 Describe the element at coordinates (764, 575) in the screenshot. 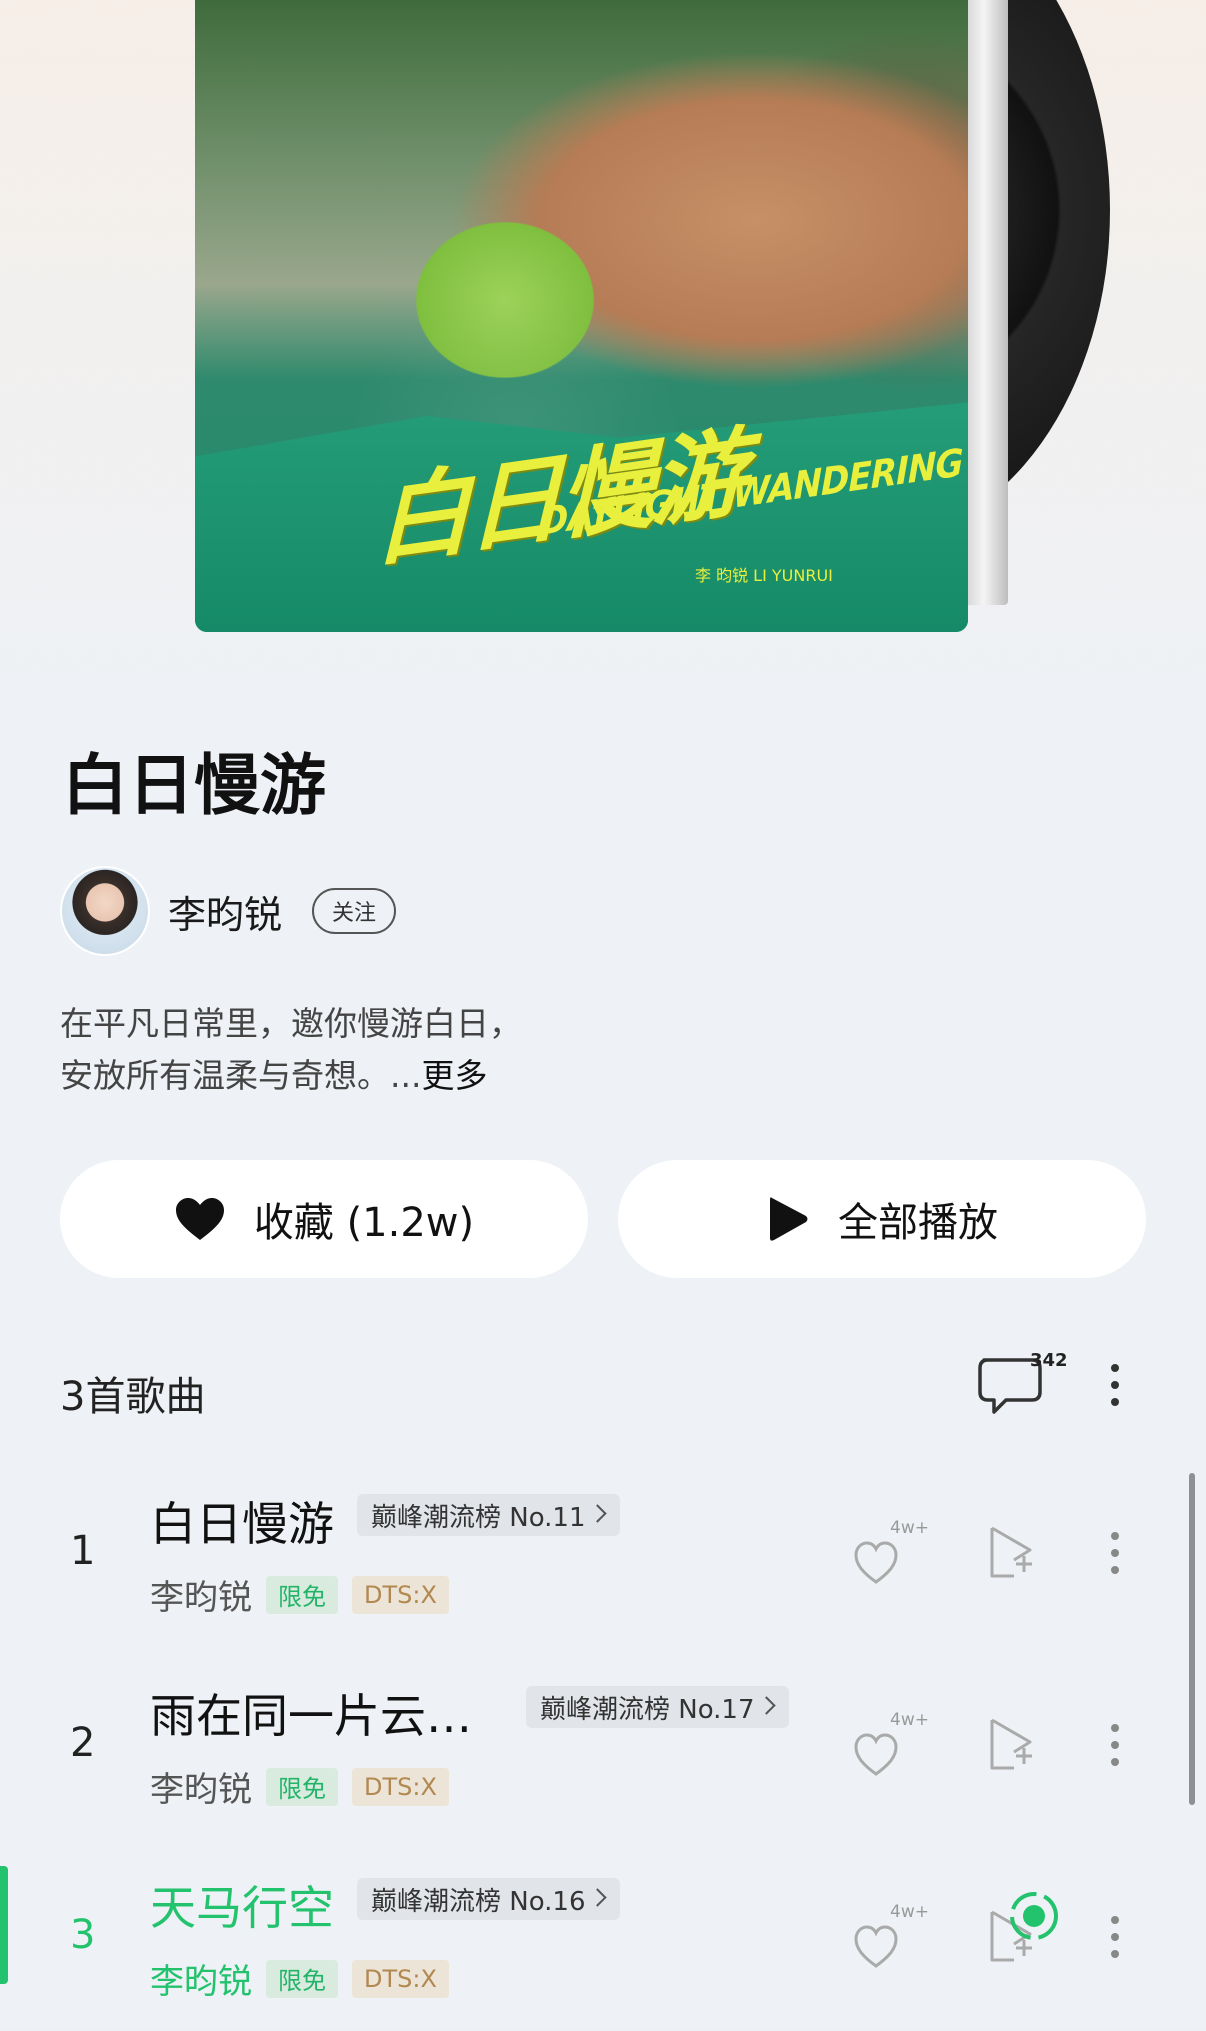

I see `cover-artist: 李 昀锐 LI YUNRUI` at that location.